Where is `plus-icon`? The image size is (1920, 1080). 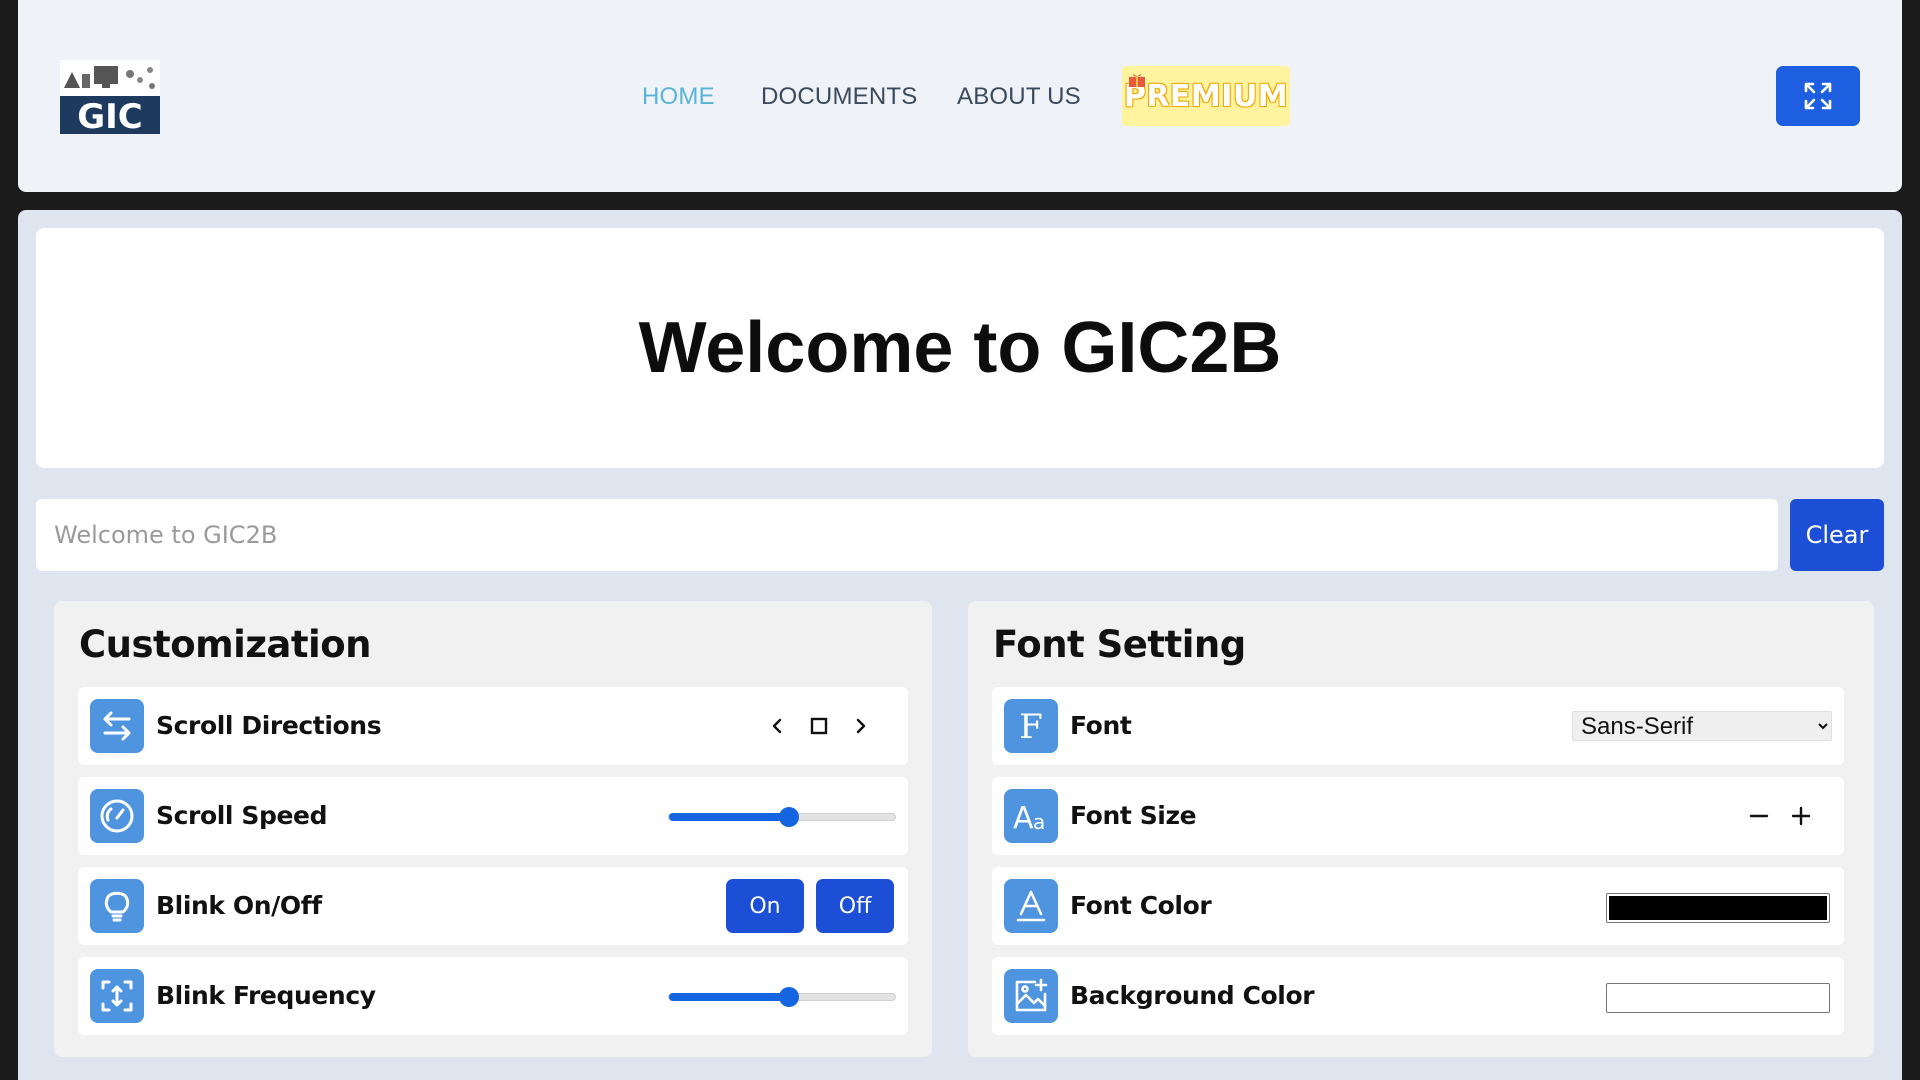 plus-icon is located at coordinates (1801, 816).